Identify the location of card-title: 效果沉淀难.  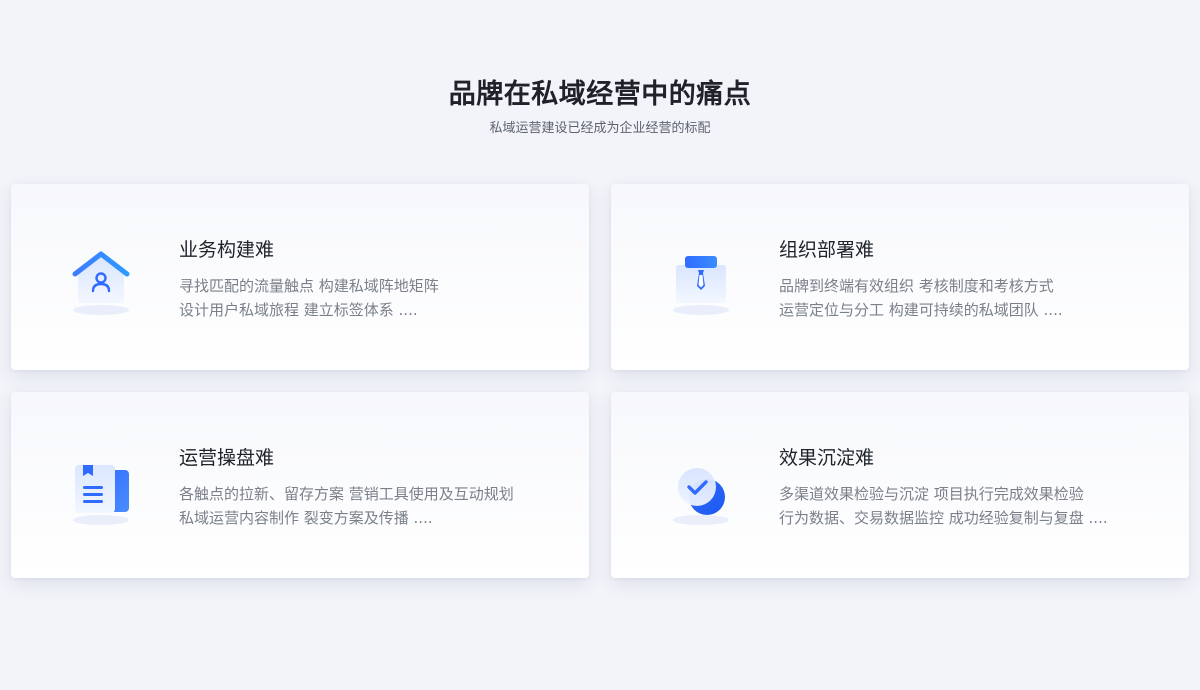
(827, 458).